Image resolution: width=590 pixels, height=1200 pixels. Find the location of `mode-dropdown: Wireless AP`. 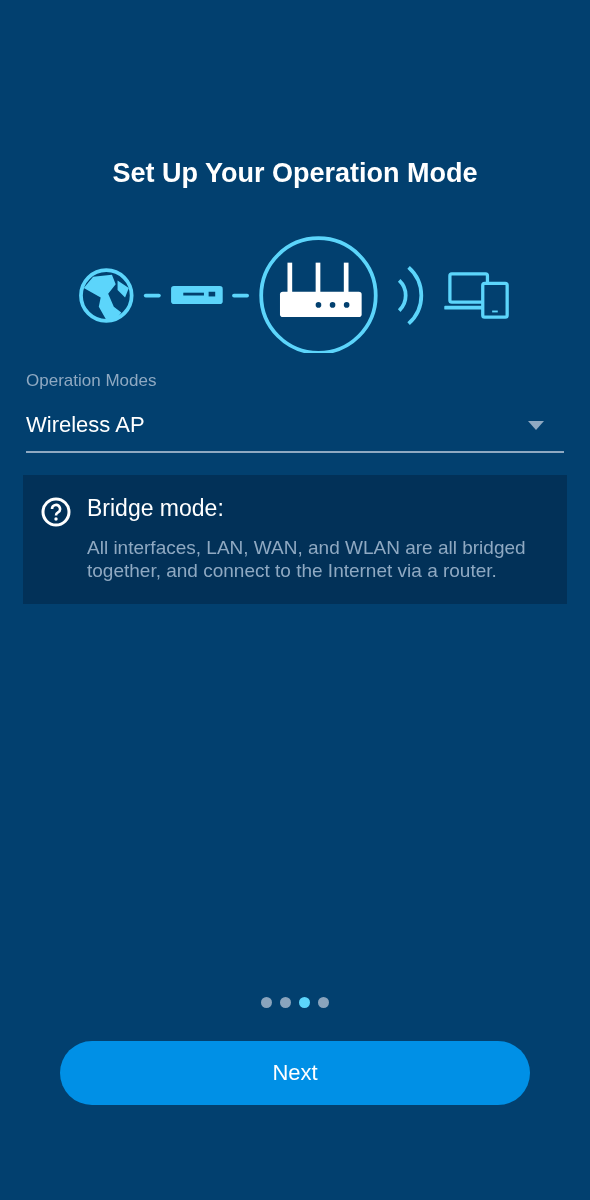

mode-dropdown: Wireless AP is located at coordinates (295, 428).